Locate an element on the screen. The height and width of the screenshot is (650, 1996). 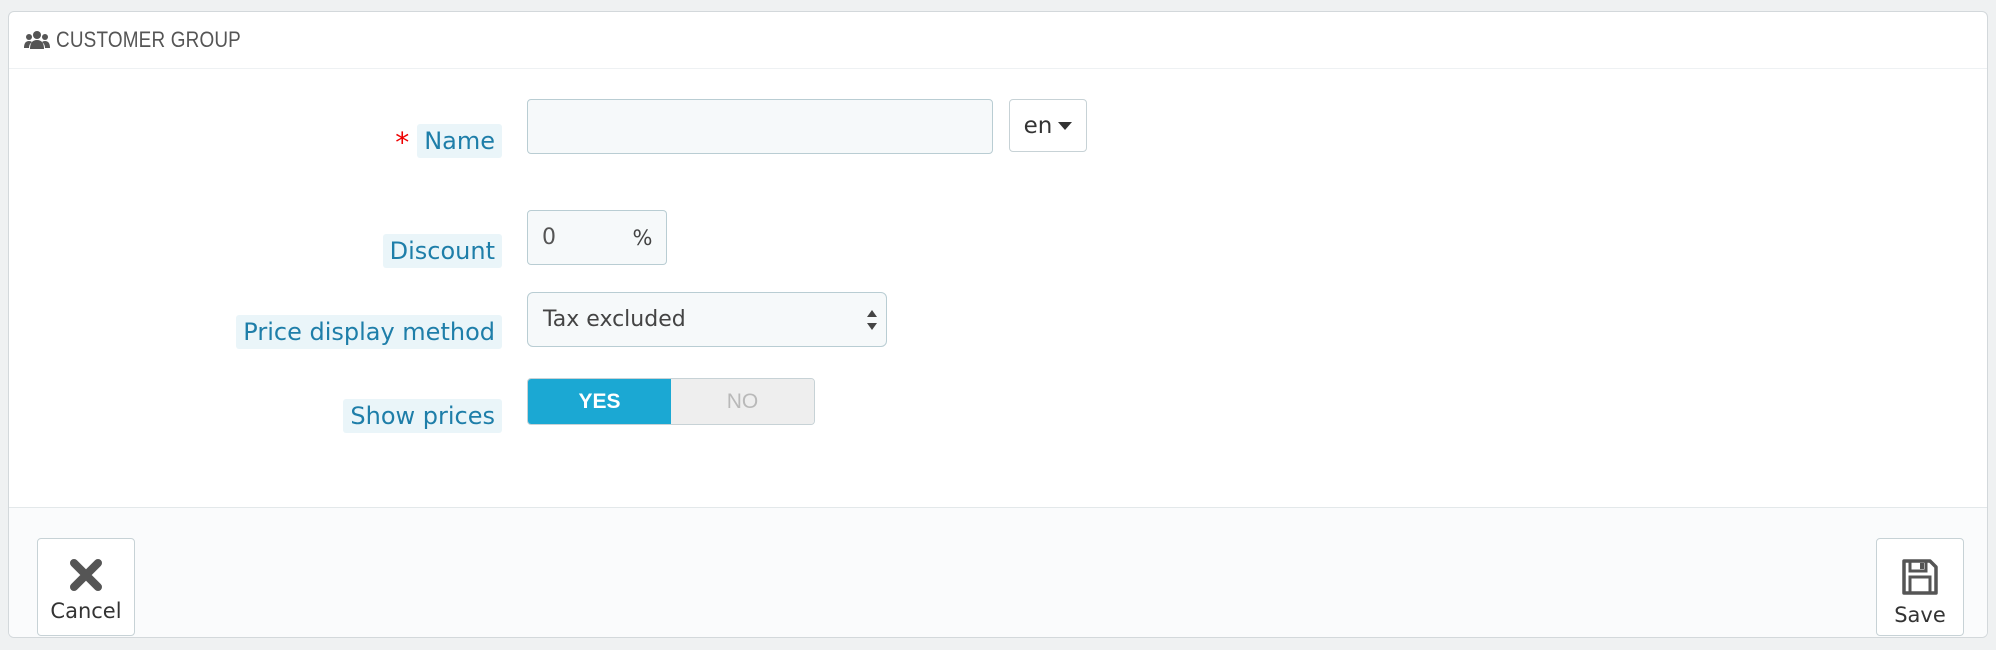
price-display-label: Price display method is located at coordinates (369, 332).